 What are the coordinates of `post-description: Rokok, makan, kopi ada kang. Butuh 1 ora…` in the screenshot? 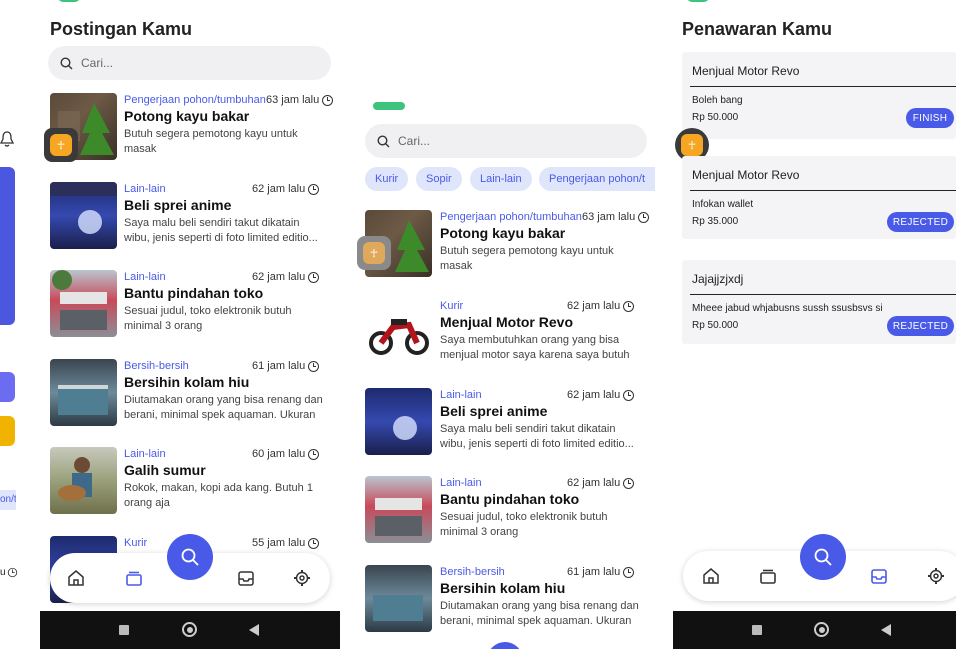 It's located at (218, 495).